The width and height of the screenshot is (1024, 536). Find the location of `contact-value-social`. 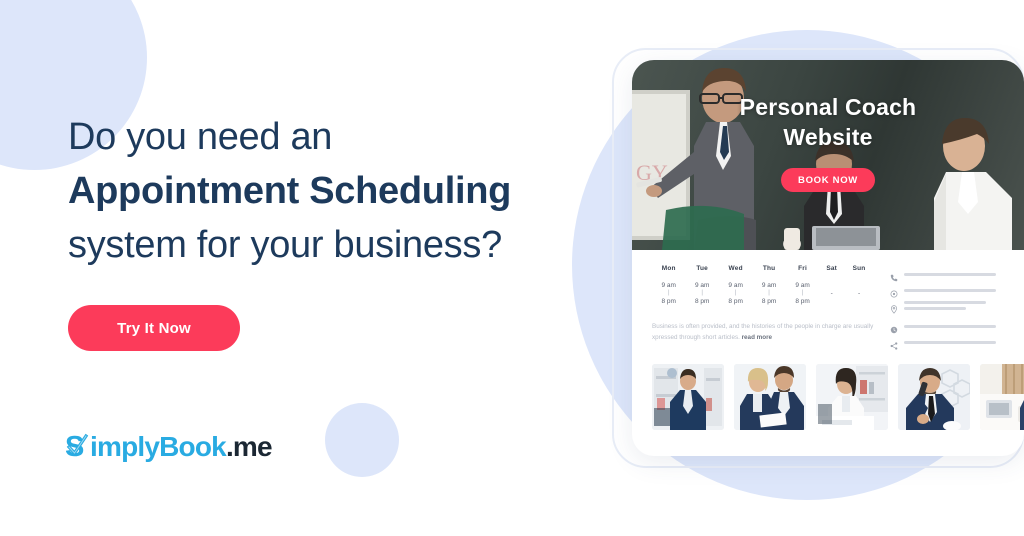

contact-value-social is located at coordinates (950, 342).